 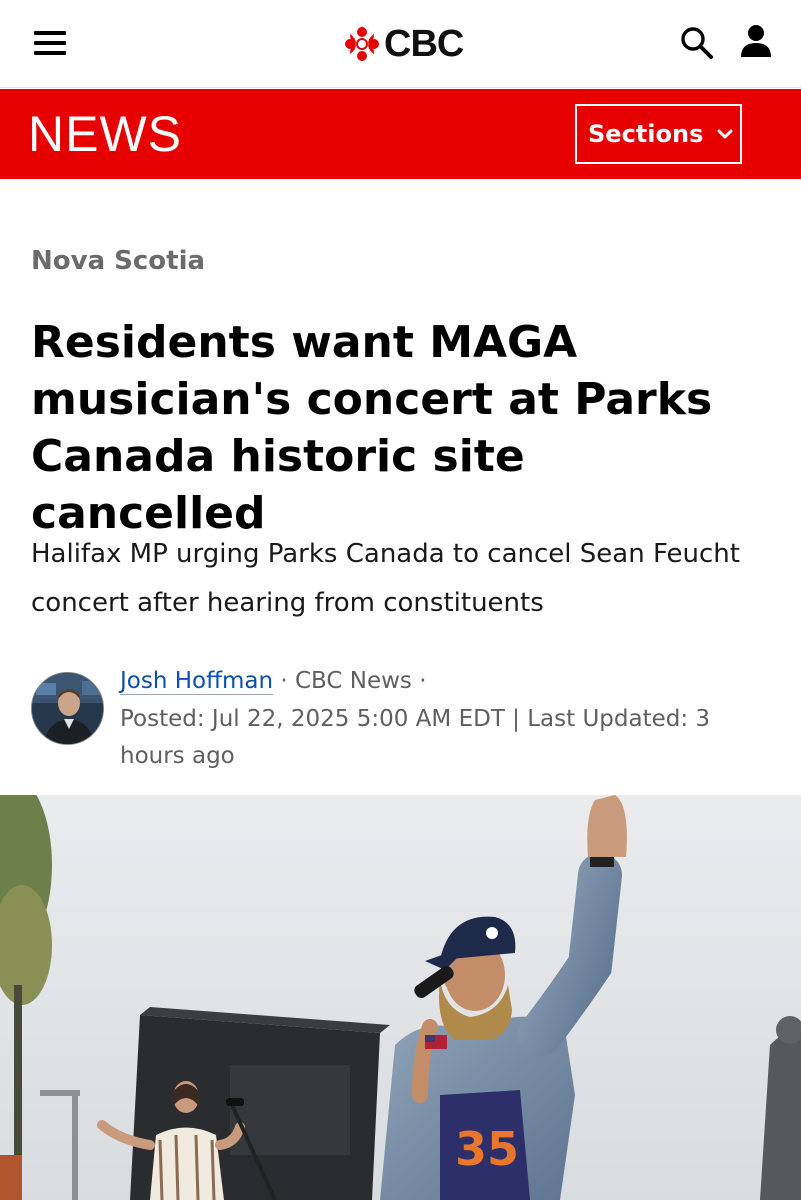 I want to click on author-photo, so click(x=67, y=708).